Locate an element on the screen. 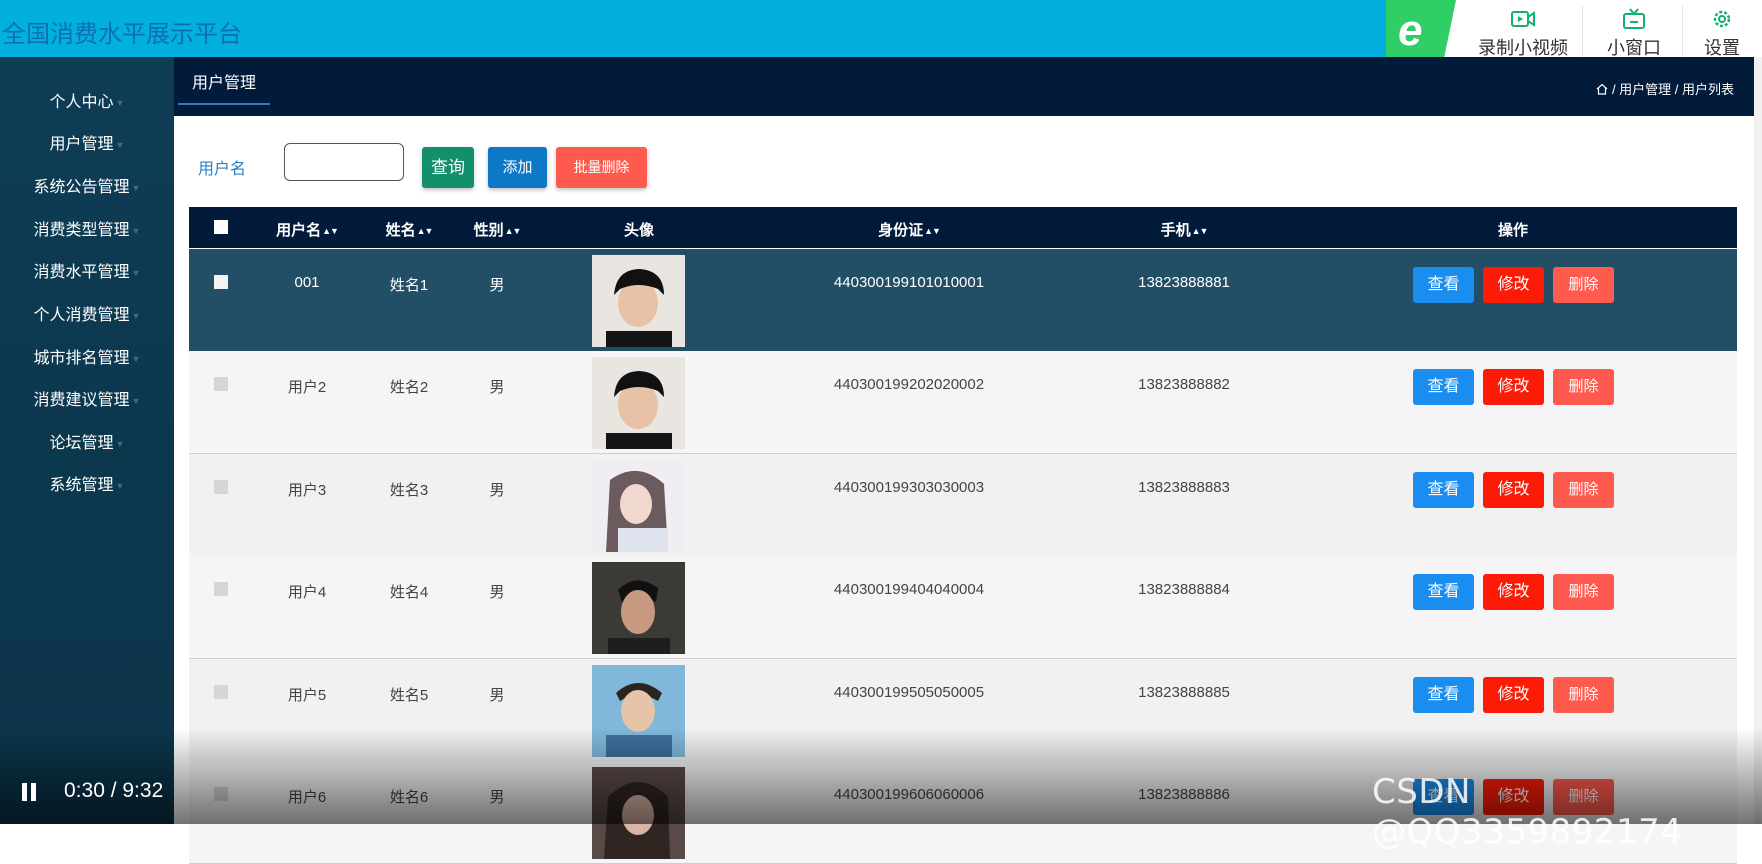  sidebar-item-label: 个人消费管理 is located at coordinates (81, 315).